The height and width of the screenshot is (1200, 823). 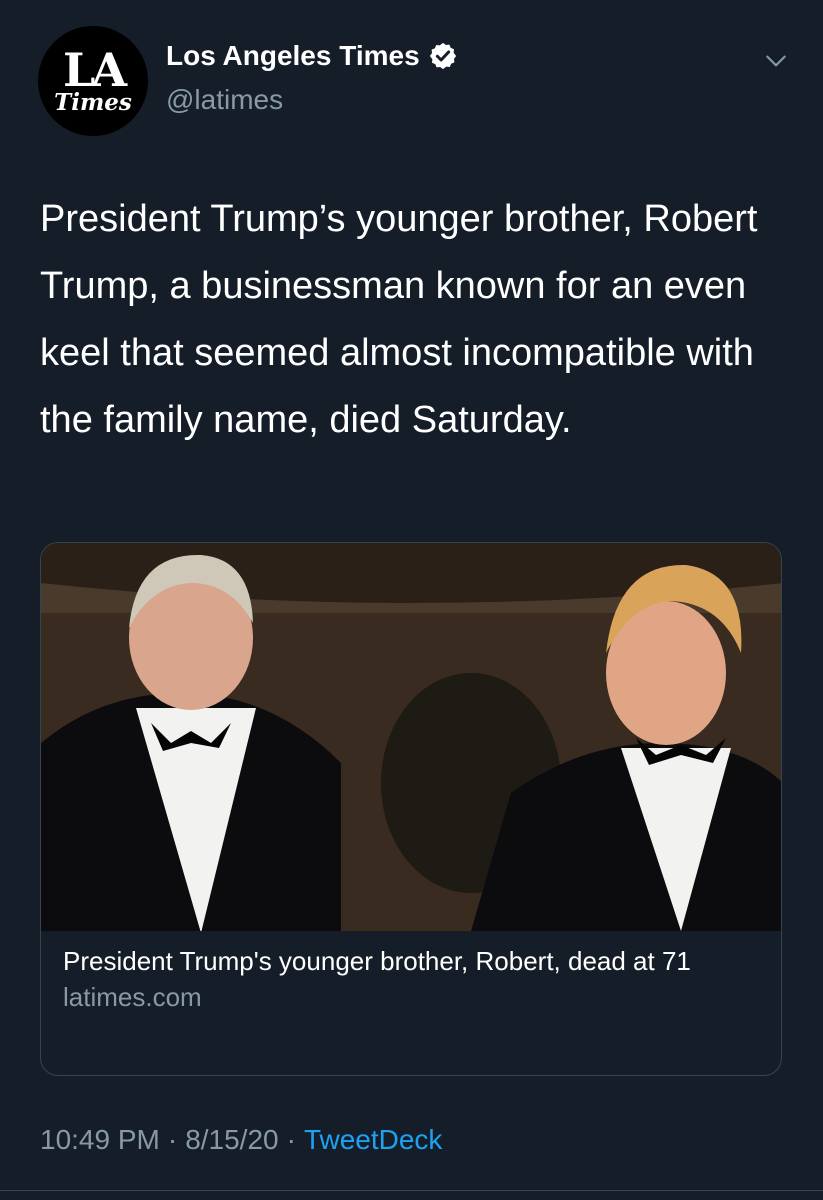 What do you see at coordinates (776, 61) in the screenshot?
I see `chevron-down-icon` at bounding box center [776, 61].